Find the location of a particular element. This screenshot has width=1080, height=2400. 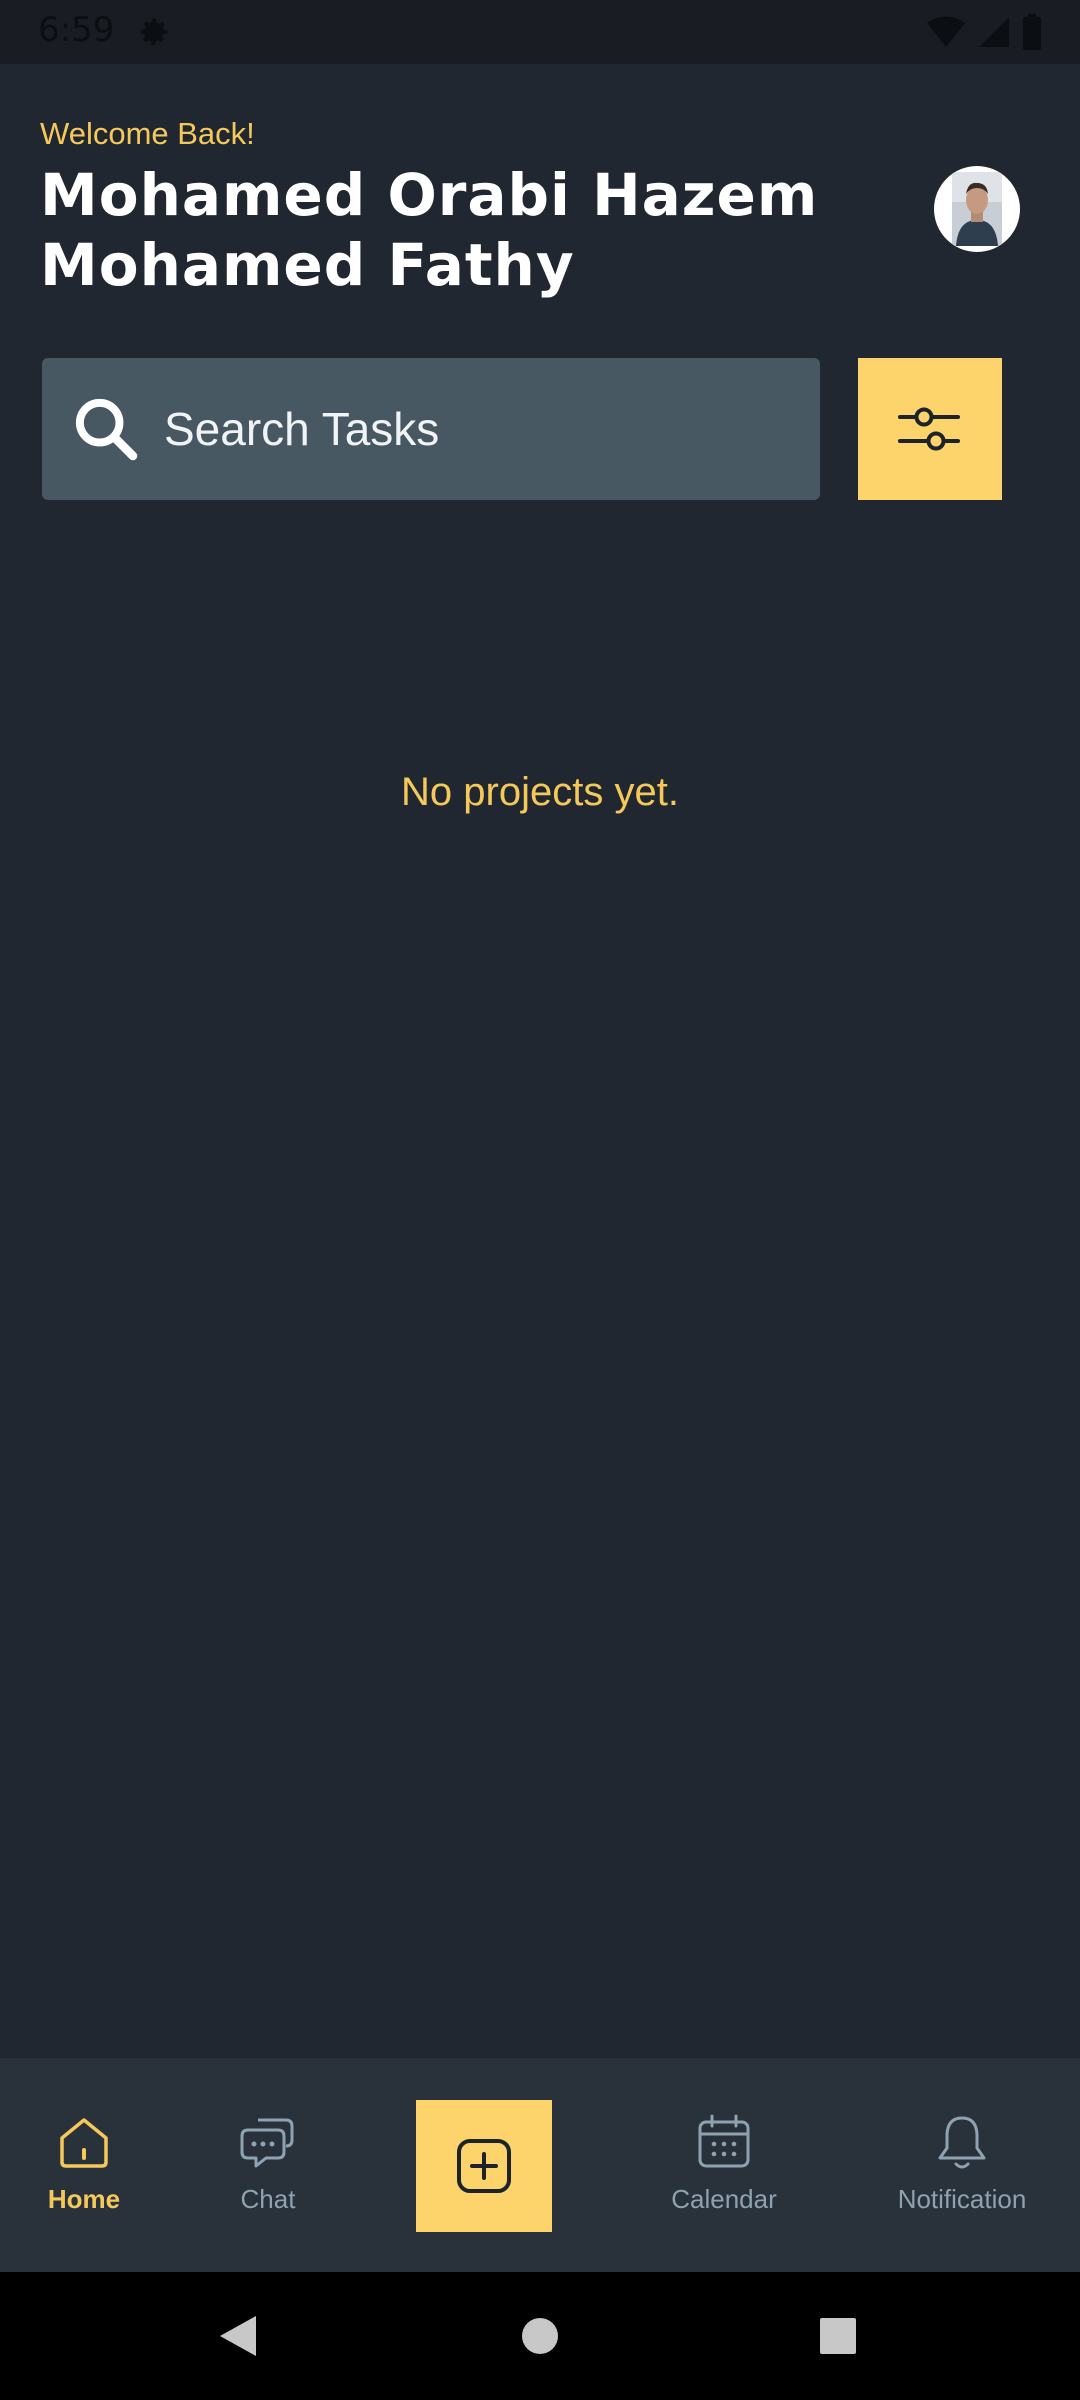

bell-icon is located at coordinates (962, 2142).